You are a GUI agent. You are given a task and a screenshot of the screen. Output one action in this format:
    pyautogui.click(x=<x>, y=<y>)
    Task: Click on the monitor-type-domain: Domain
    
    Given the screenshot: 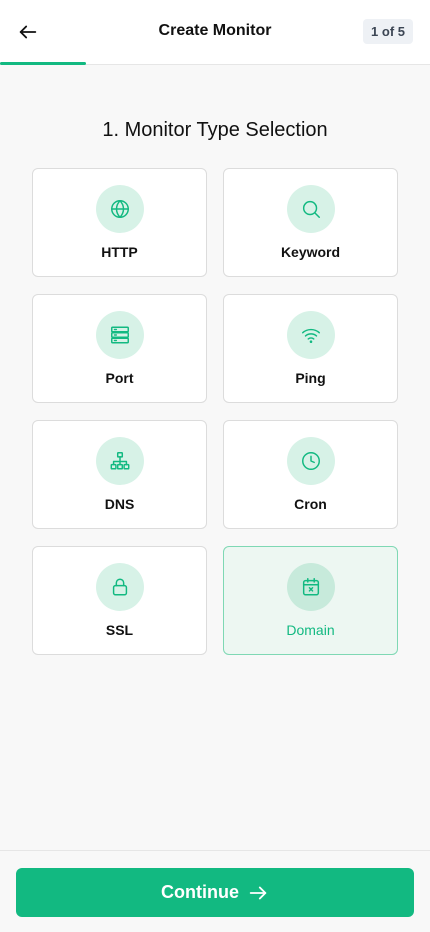 What is the action you would take?
    pyautogui.click(x=310, y=600)
    